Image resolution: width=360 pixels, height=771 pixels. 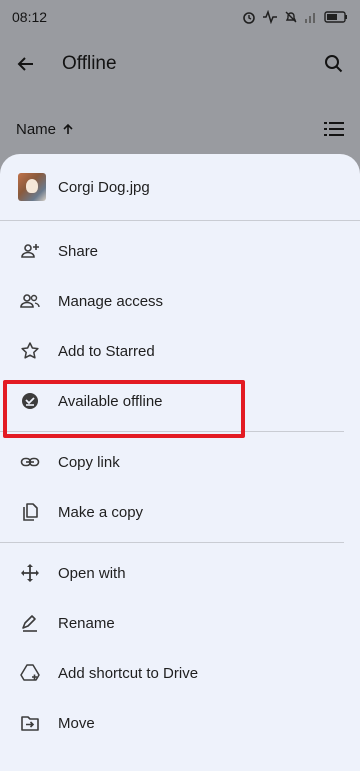 What do you see at coordinates (111, 301) in the screenshot?
I see `menu-item-label: Manage access` at bounding box center [111, 301].